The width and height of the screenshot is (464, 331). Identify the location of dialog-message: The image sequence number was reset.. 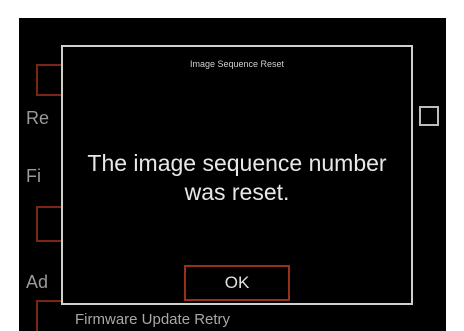
(237, 177).